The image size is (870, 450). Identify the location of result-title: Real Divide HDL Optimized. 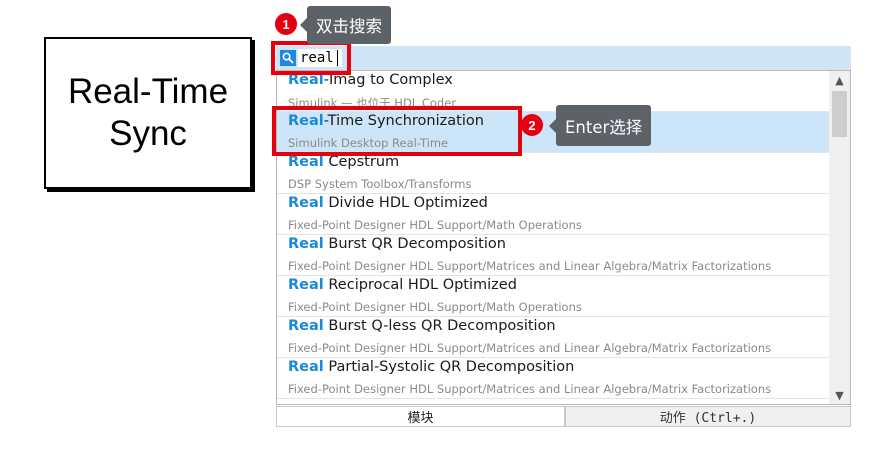
(388, 203).